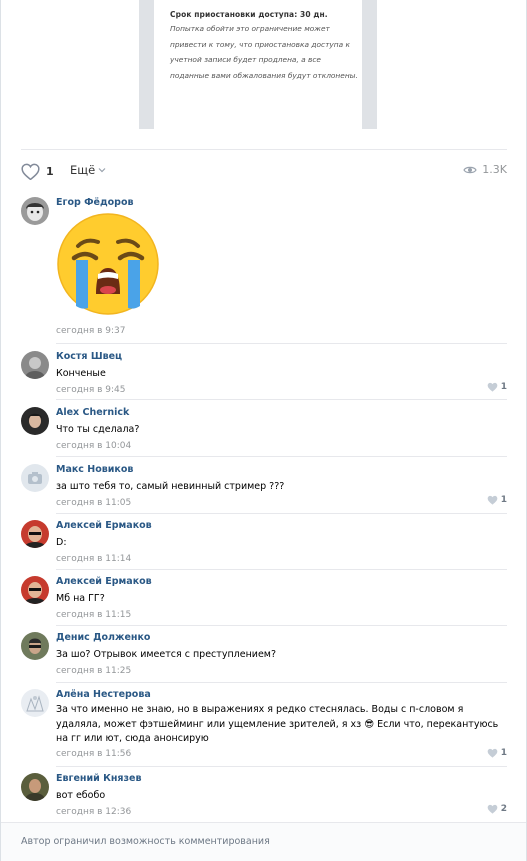 The image size is (527, 861). What do you see at coordinates (50, 171) in the screenshot?
I see `like-count: 1` at bounding box center [50, 171].